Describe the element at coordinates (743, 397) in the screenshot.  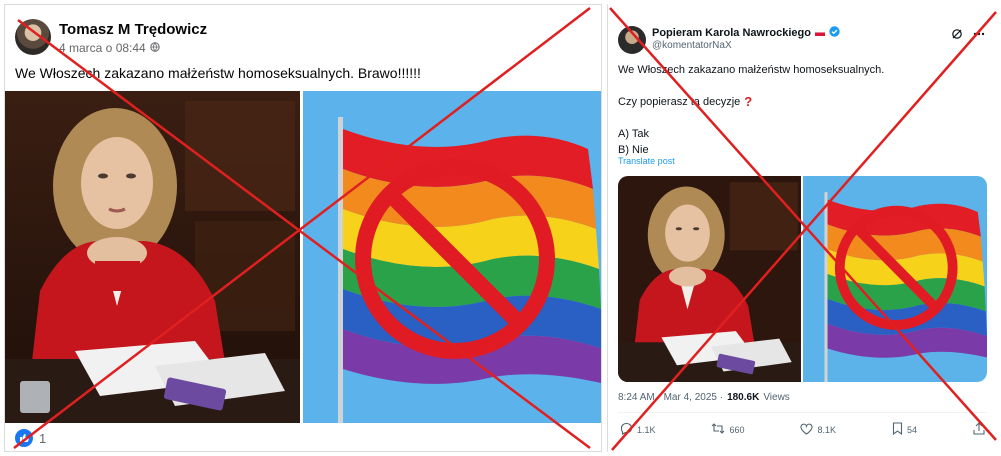
I see `views-count: 180.6K` at that location.